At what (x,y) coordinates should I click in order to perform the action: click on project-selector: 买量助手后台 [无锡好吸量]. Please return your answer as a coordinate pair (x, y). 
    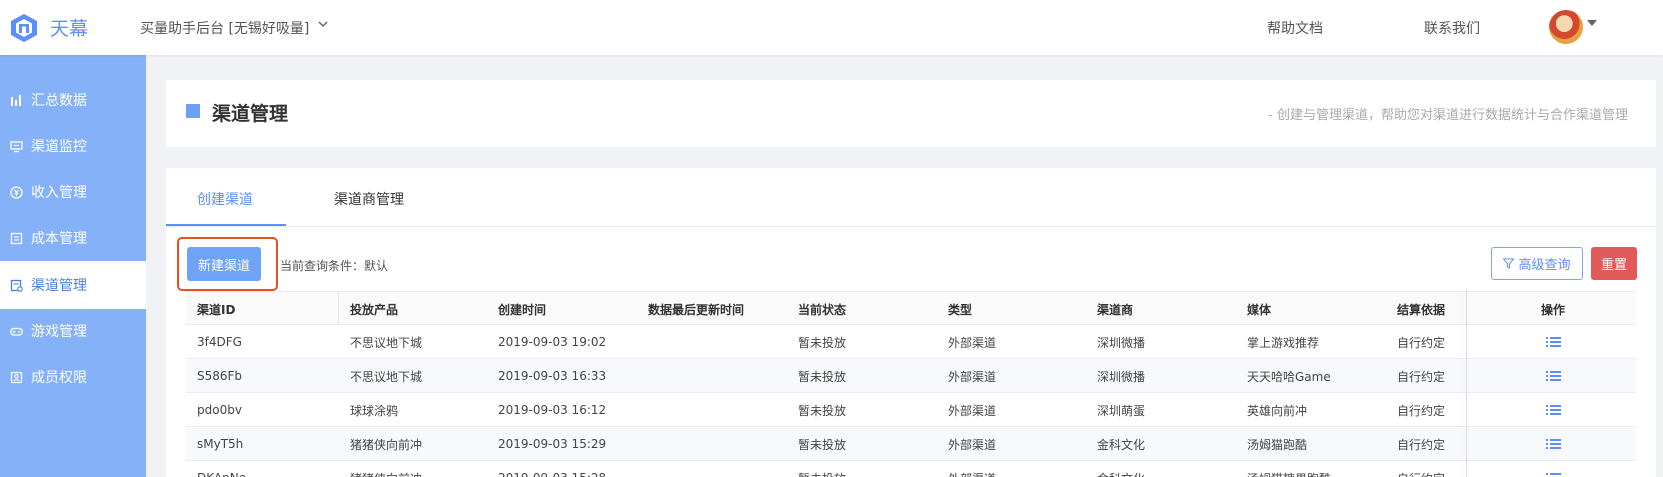
    Looking at the image, I should click on (224, 28).